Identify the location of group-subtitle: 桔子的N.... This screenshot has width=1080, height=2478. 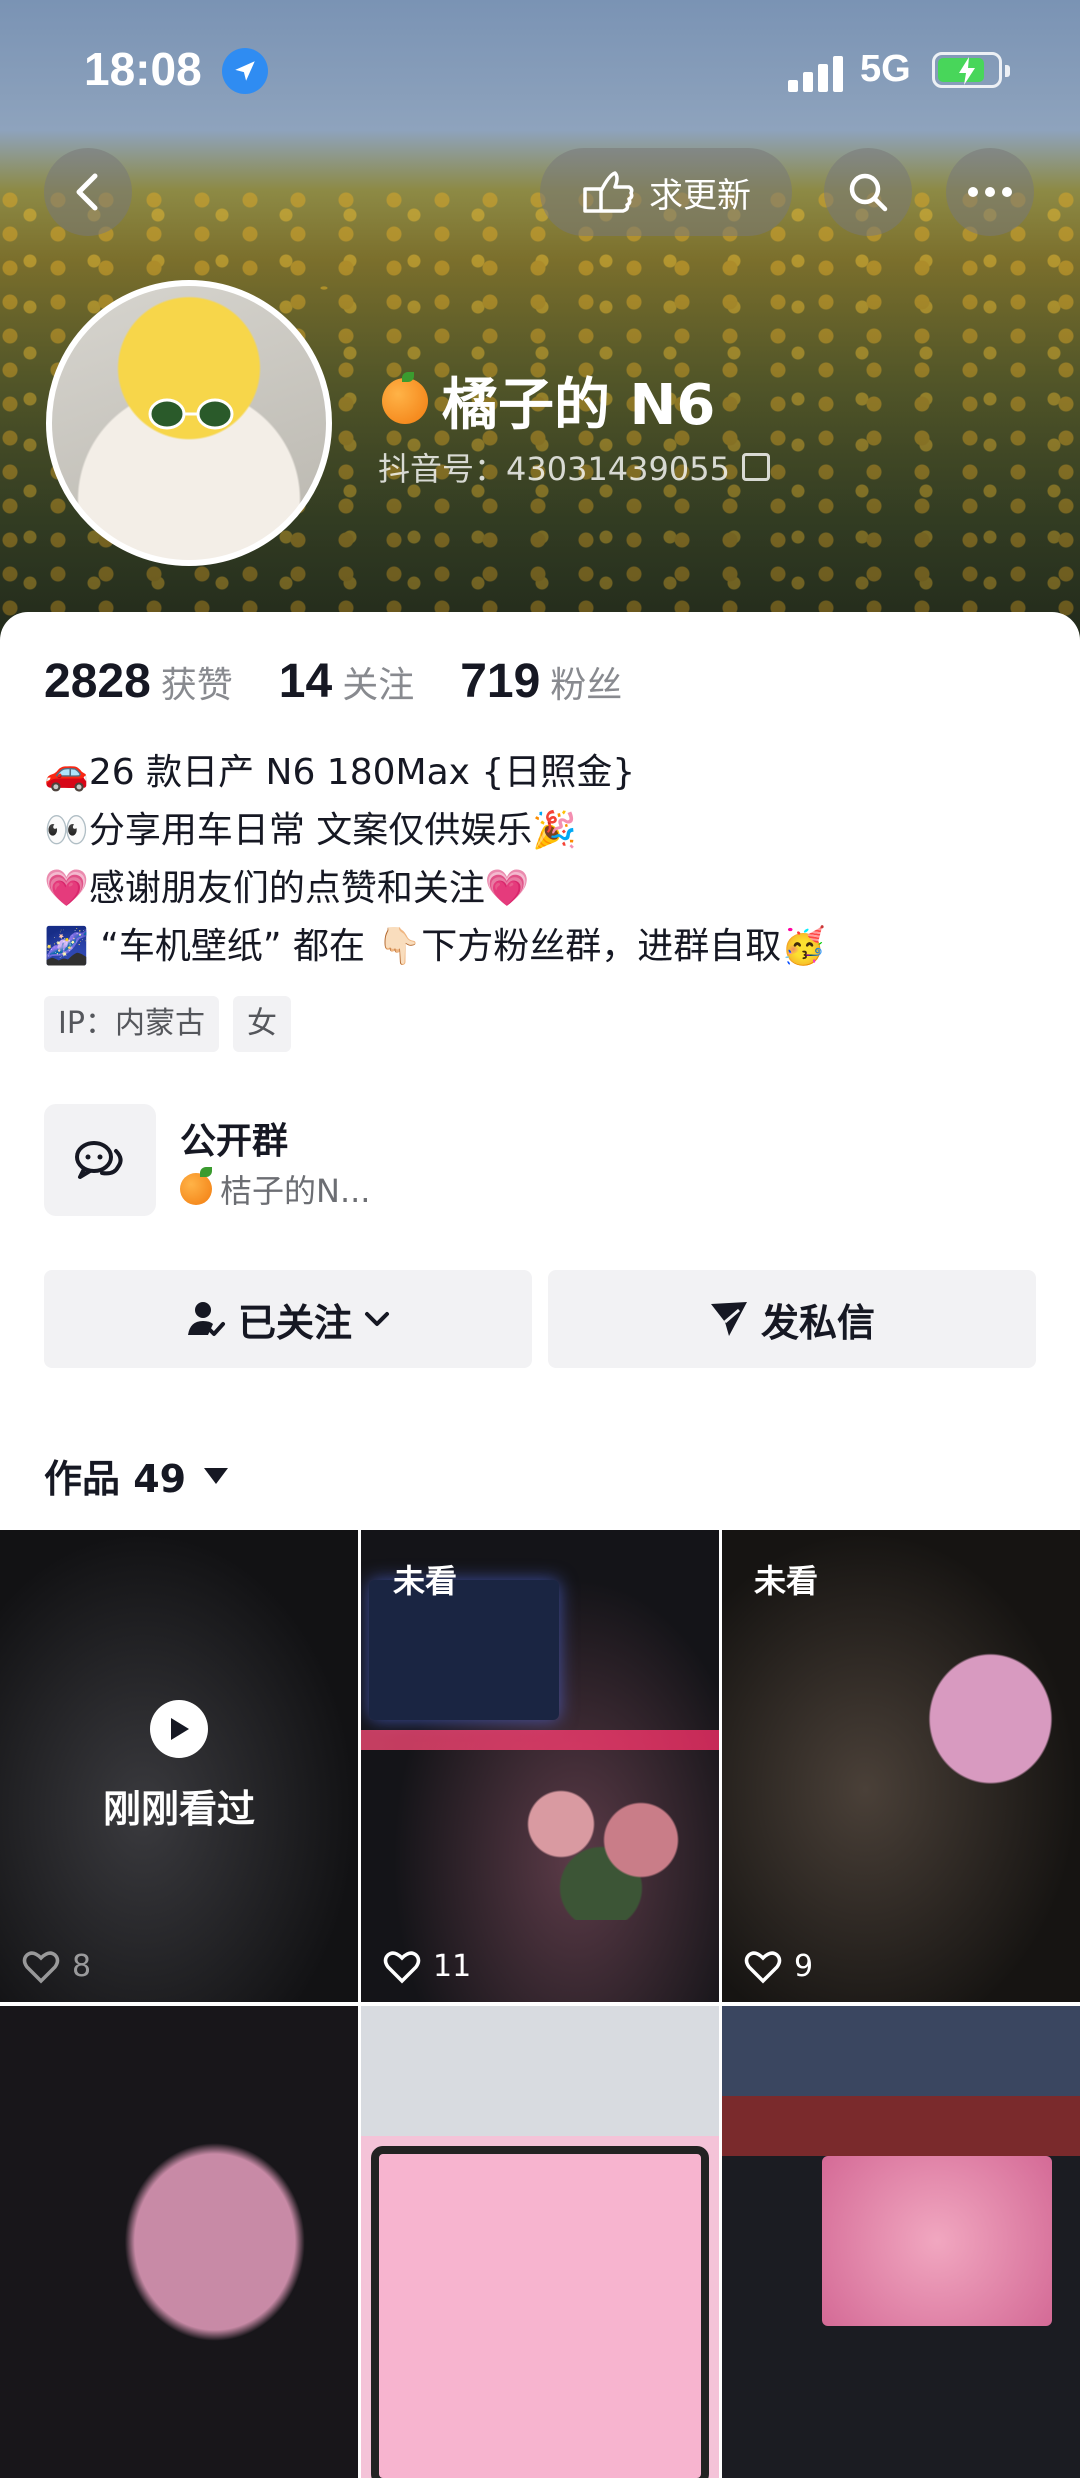
(275, 1189).